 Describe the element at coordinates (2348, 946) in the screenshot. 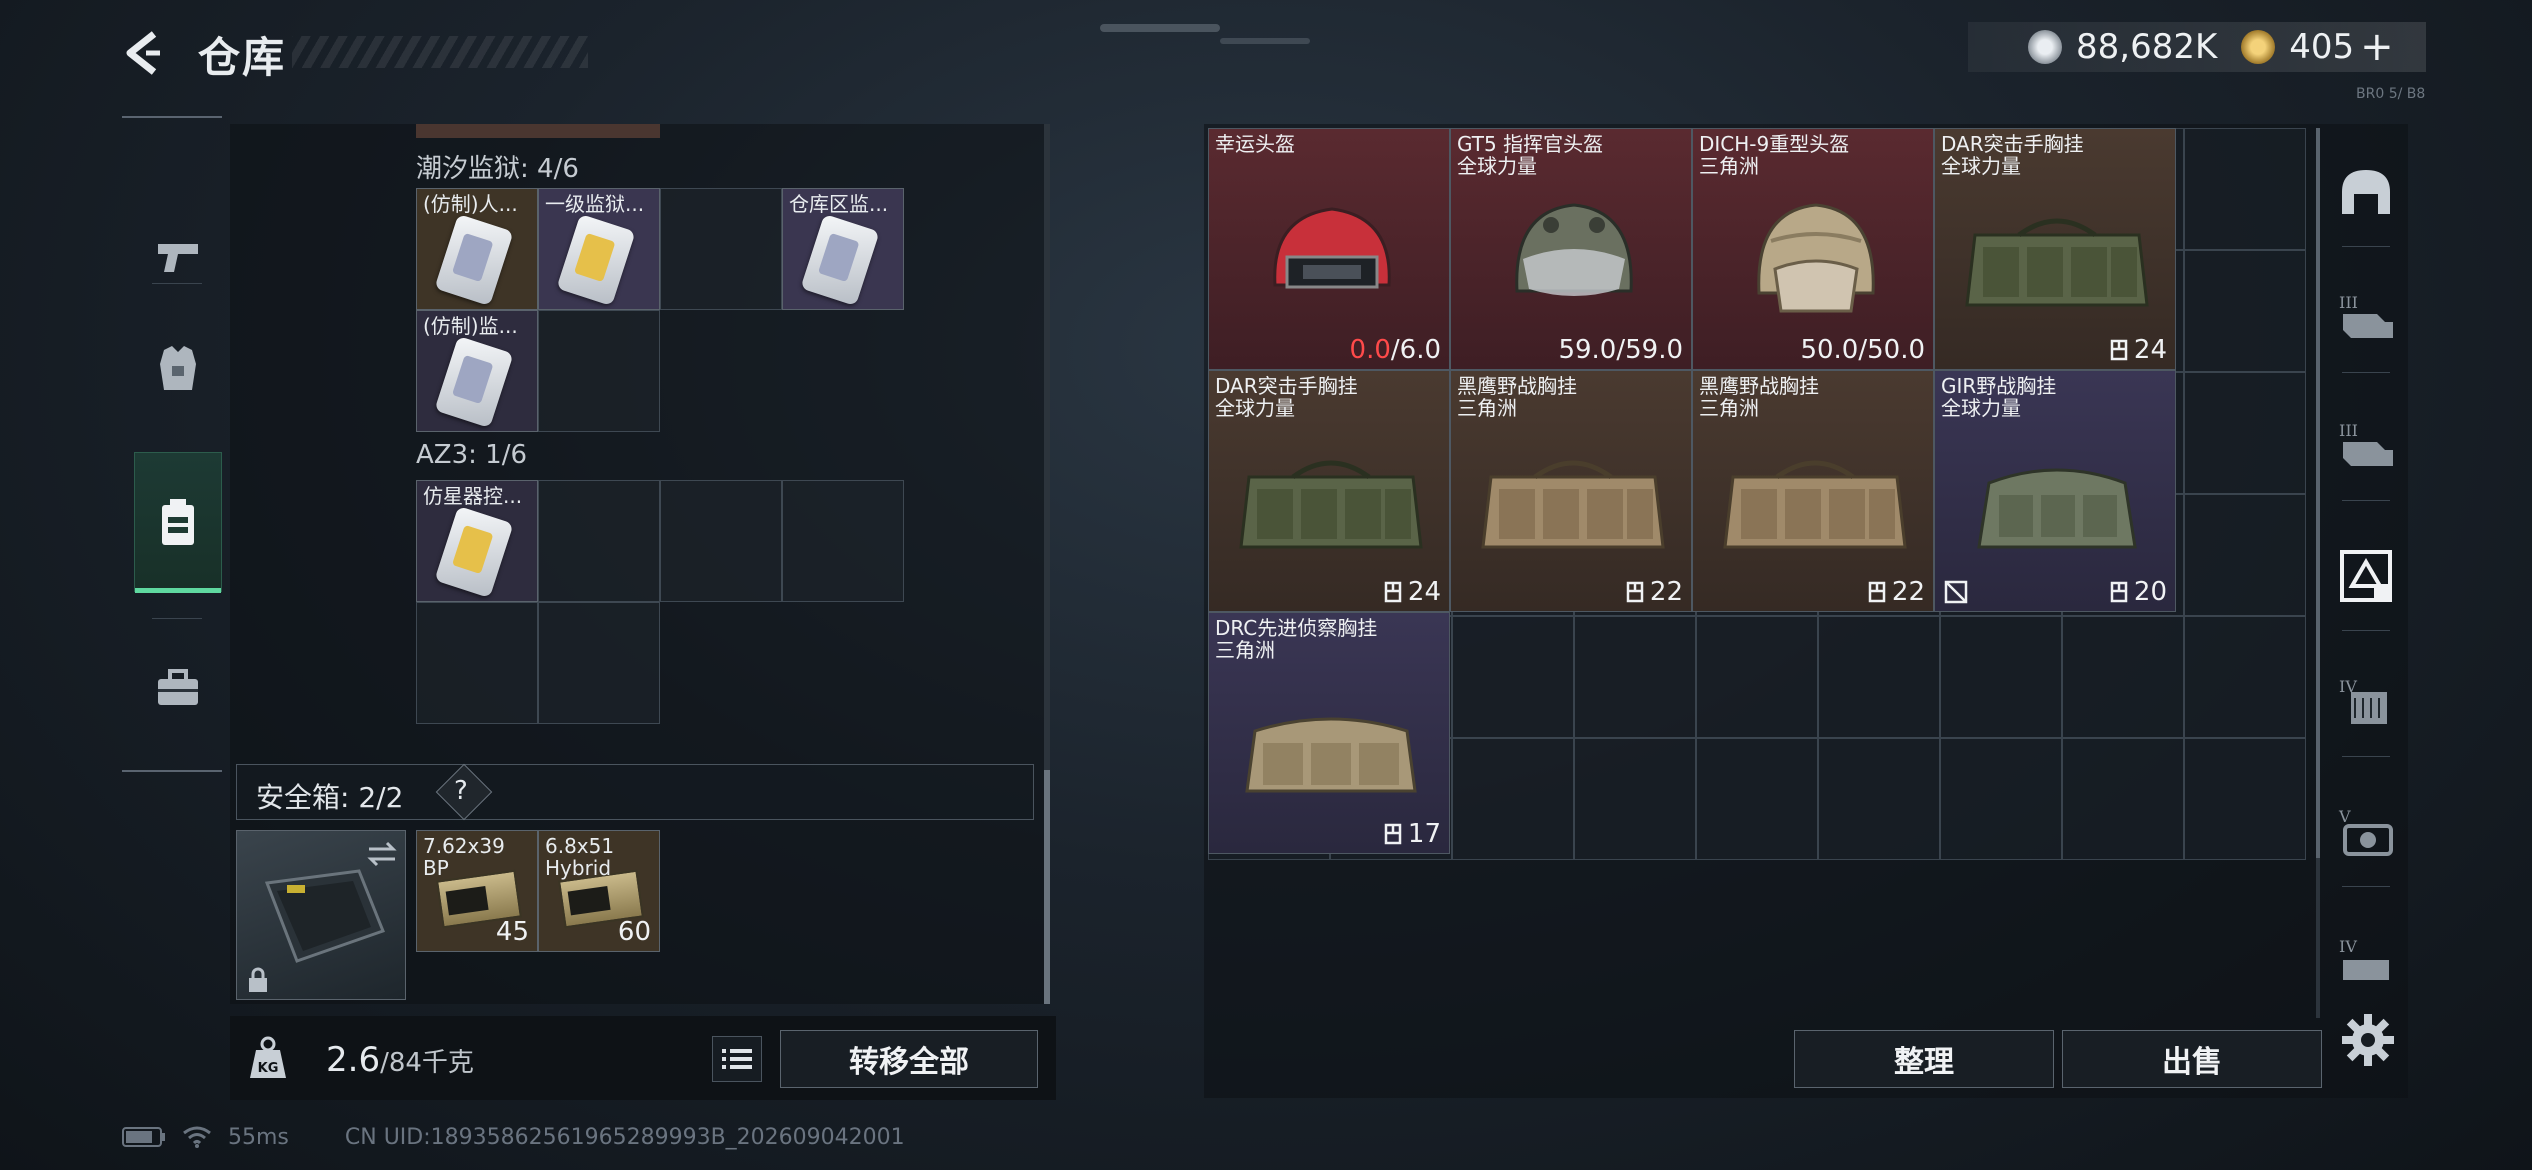

I see `tier-label: IV` at that location.